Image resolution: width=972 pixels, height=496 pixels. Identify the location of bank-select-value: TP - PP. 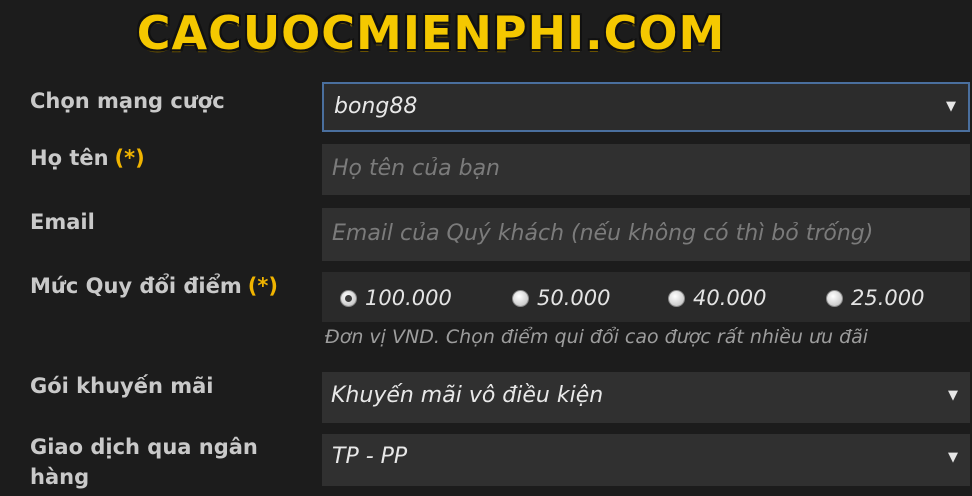
(370, 456).